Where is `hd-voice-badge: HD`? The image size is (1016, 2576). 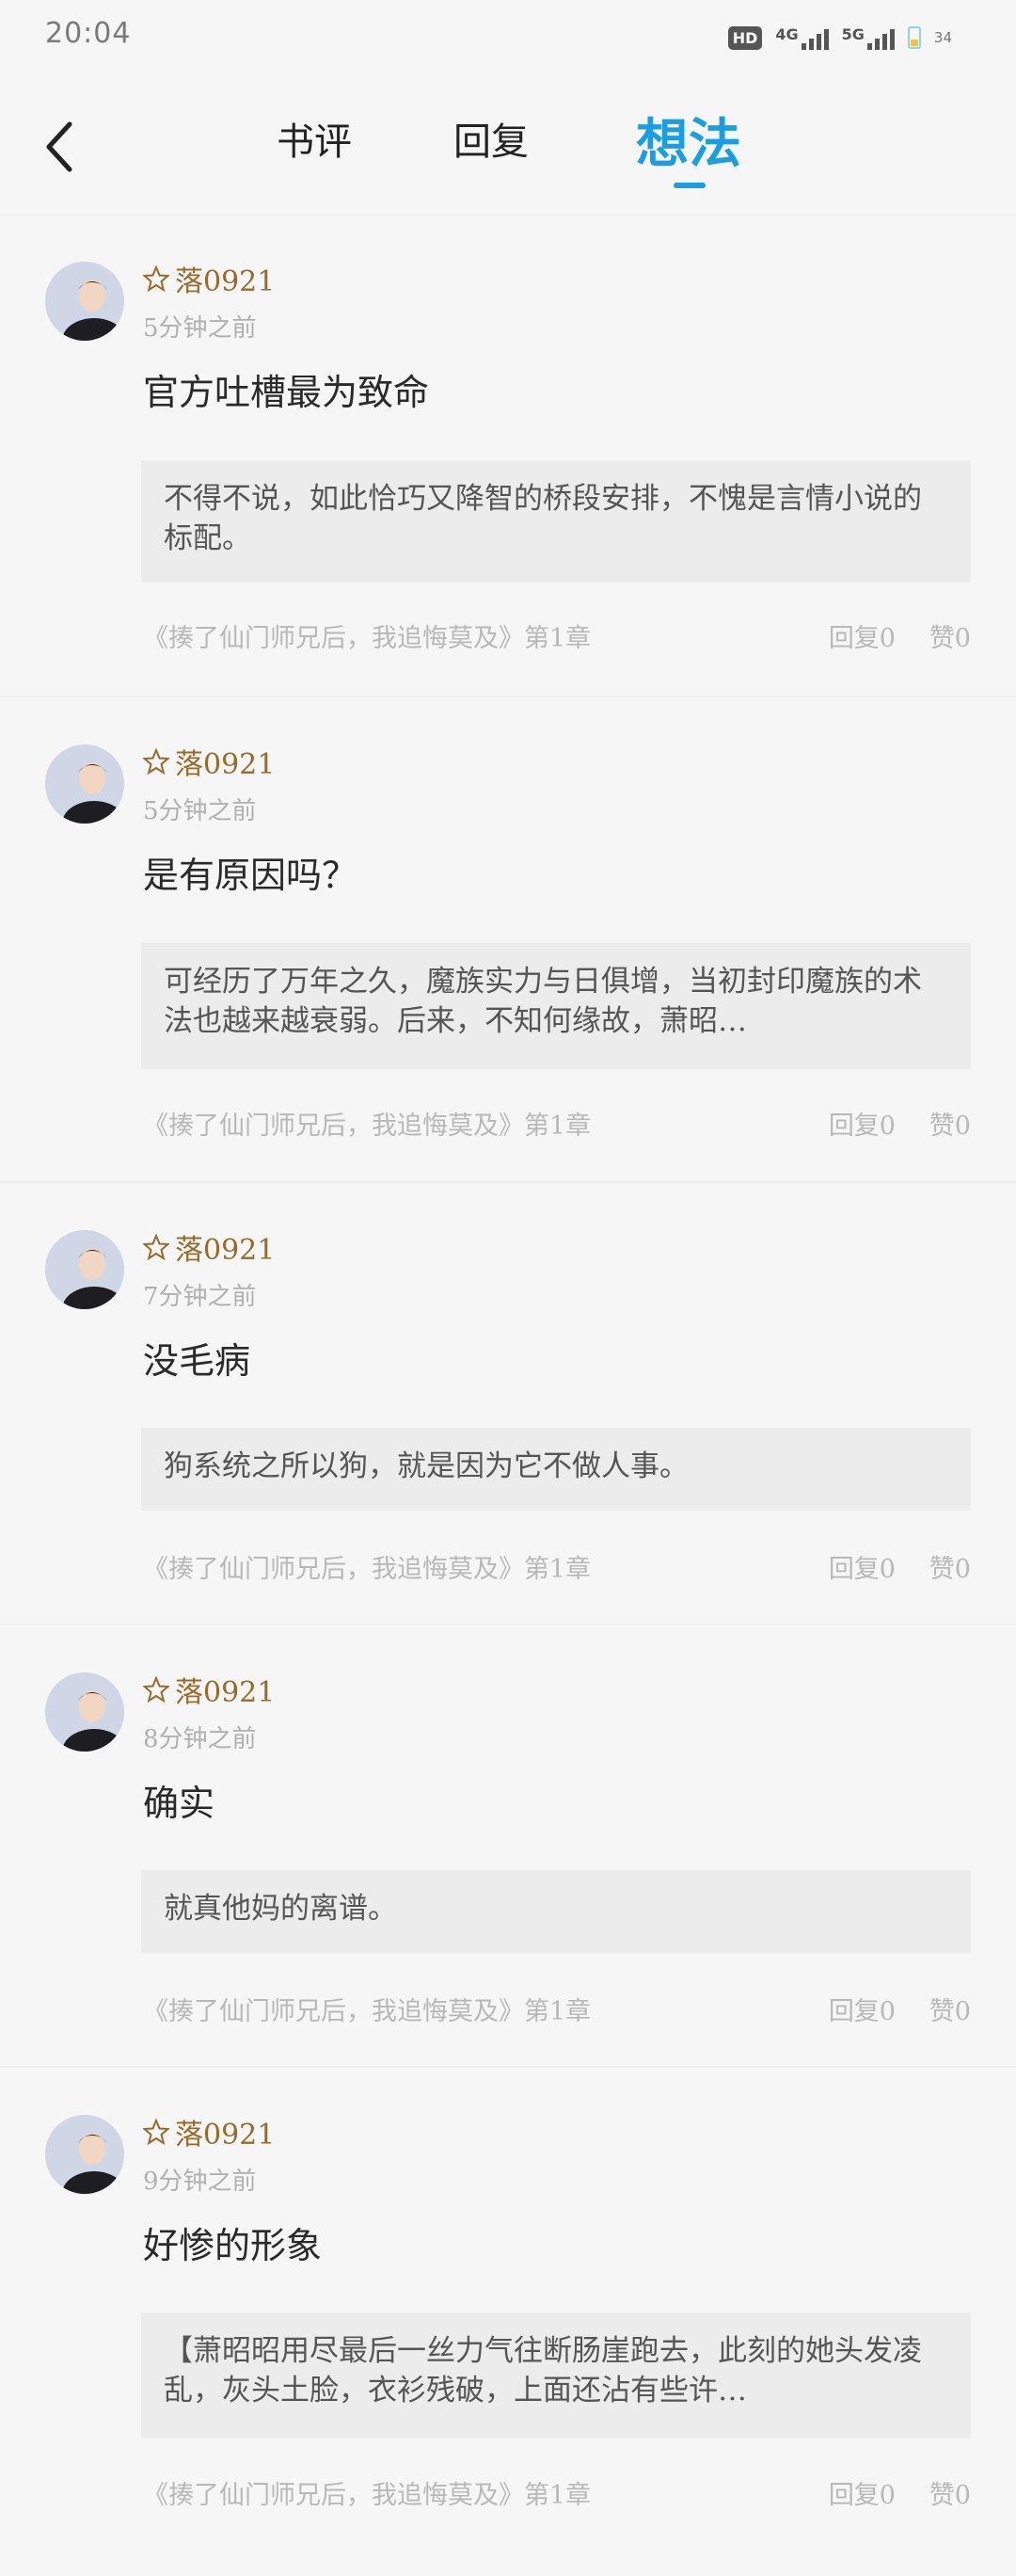 hd-voice-badge: HD is located at coordinates (745, 37).